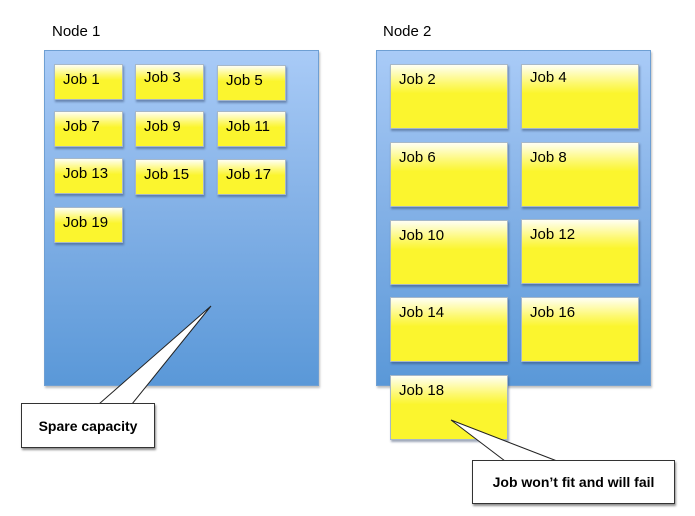 The height and width of the screenshot is (516, 695). Describe the element at coordinates (154, 355) in the screenshot. I see `spare-capacity-pointer` at that location.